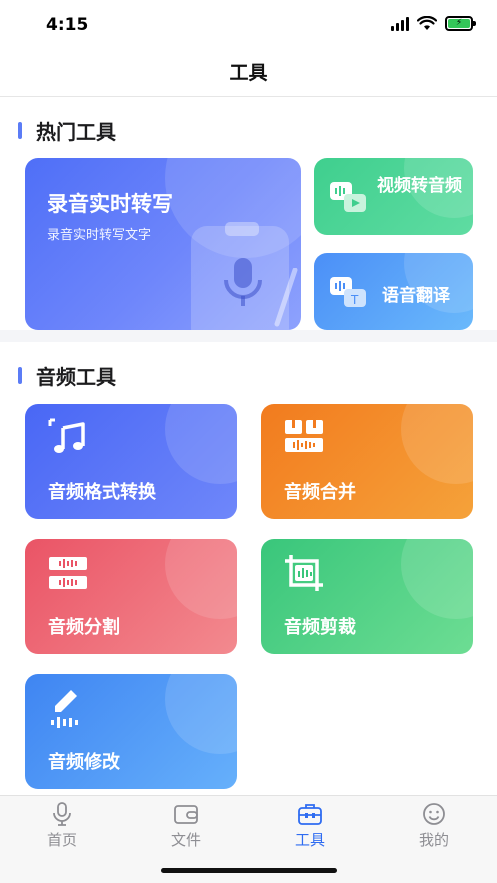 The width and height of the screenshot is (497, 883). Describe the element at coordinates (68, 573) in the screenshot. I see `split-icon` at that location.